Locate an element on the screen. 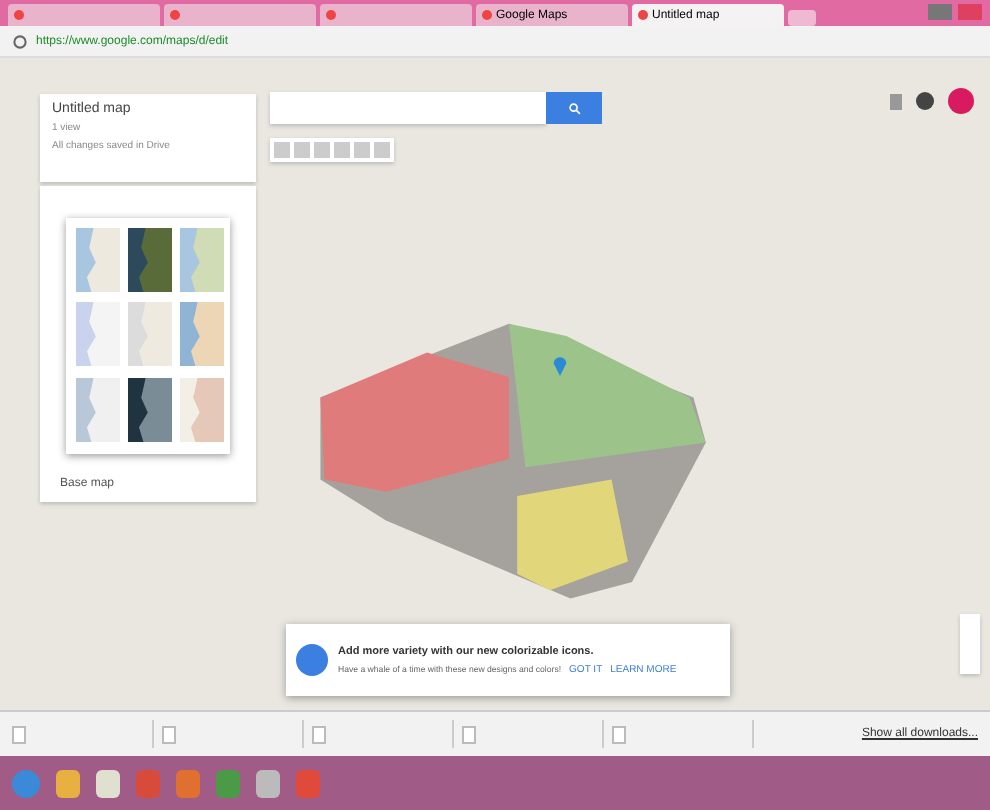 This screenshot has width=990, height=810. new-tab-button is located at coordinates (802, 18).